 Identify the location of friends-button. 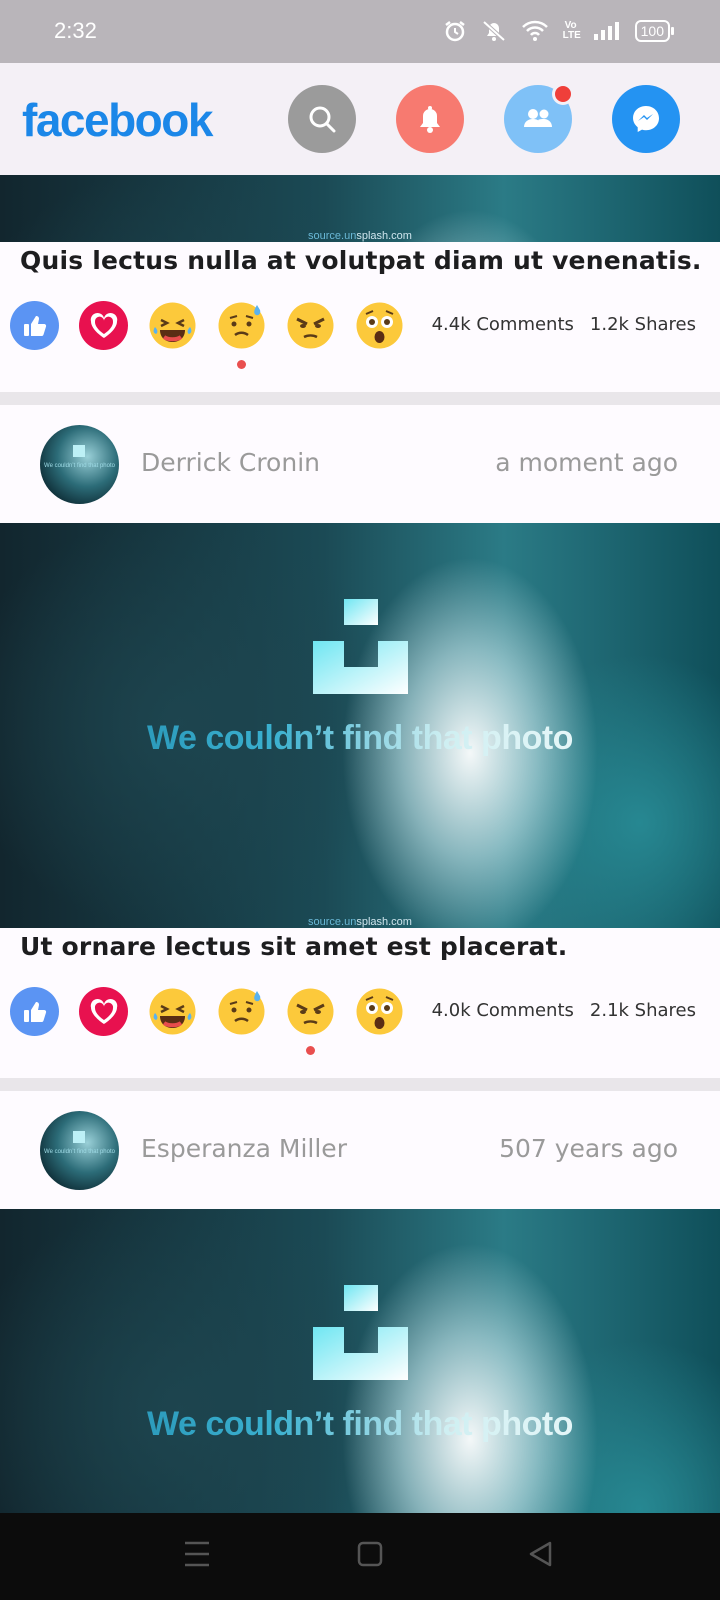
(539, 118).